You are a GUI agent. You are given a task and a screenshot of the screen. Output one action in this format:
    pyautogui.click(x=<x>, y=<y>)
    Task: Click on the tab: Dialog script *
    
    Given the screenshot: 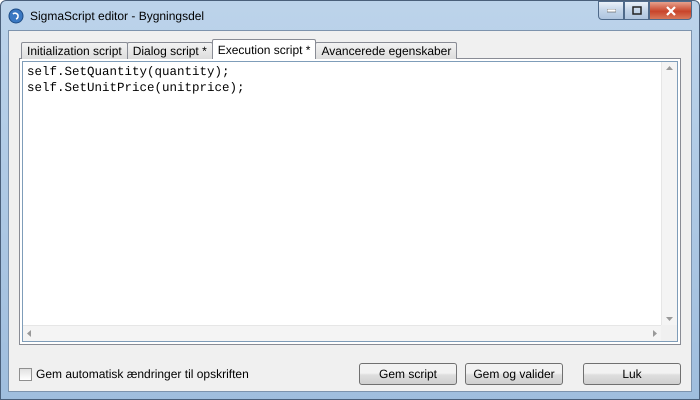 What is the action you would take?
    pyautogui.click(x=169, y=50)
    